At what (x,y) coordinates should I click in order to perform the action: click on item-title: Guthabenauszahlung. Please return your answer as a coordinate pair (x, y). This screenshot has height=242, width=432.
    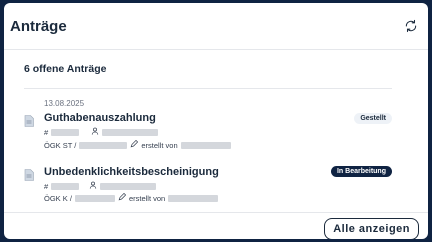
    Looking at the image, I should click on (100, 118).